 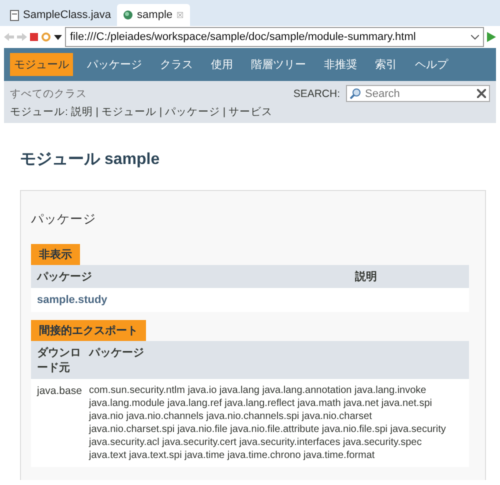 I want to click on table-cell: java.base, so click(x=60, y=391).